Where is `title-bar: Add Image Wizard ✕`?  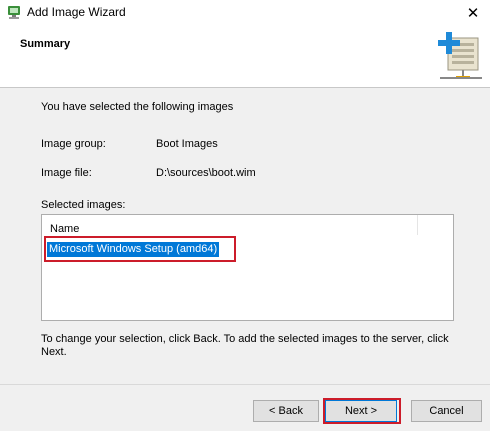
title-bar: Add Image Wizard ✕ is located at coordinates (245, 13).